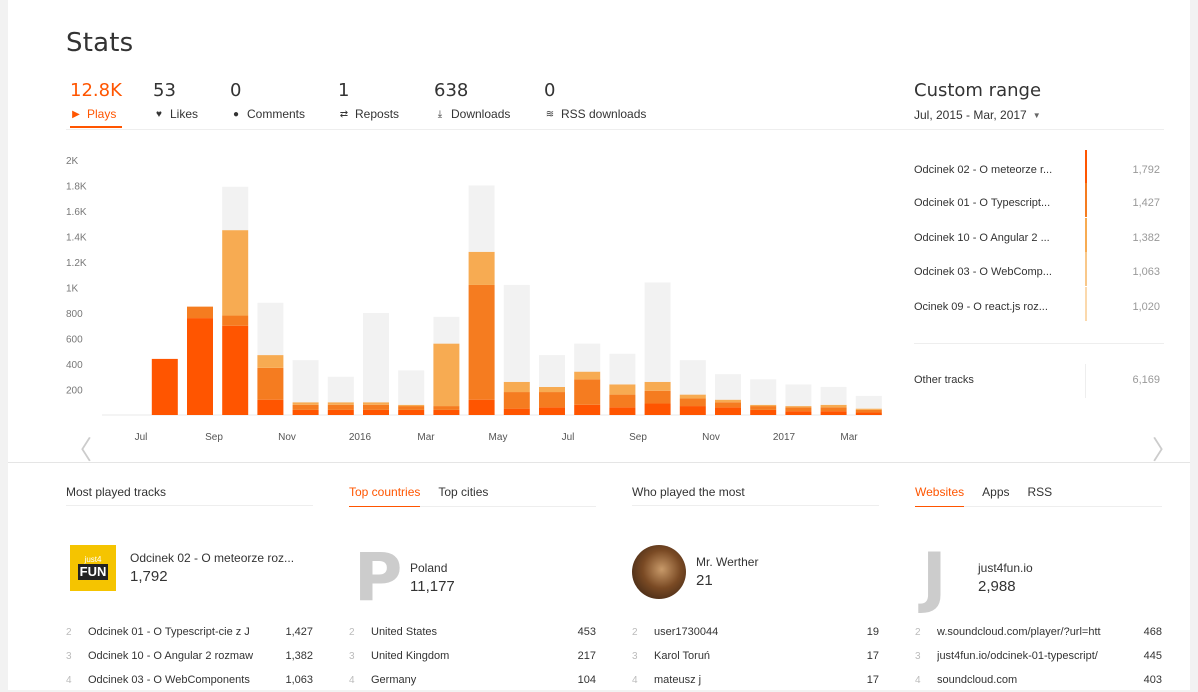 This screenshot has width=1198, height=692. I want to click on list-item-value: 445, so click(1152, 656).